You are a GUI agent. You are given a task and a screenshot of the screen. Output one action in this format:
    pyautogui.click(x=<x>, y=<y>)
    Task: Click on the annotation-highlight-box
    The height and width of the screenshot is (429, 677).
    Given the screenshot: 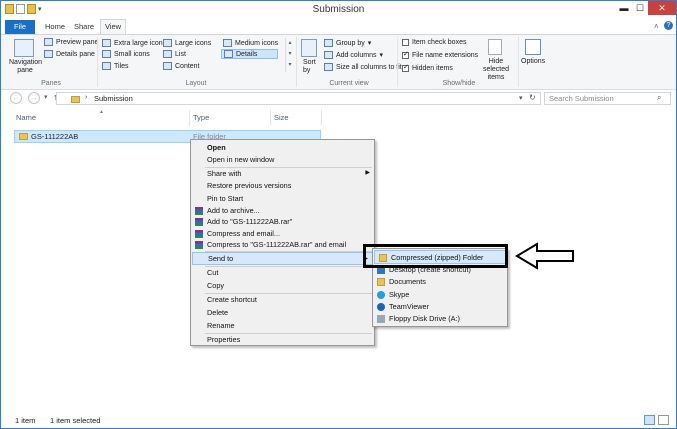 What is the action you would take?
    pyautogui.click(x=435, y=256)
    